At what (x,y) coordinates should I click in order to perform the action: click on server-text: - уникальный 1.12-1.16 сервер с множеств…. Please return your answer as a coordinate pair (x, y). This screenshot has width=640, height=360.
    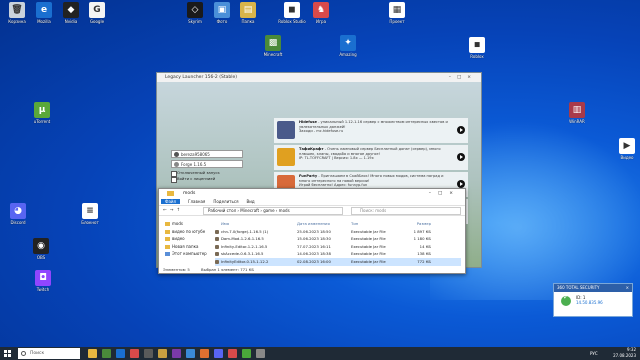
    Looking at the image, I should click on (373, 124).